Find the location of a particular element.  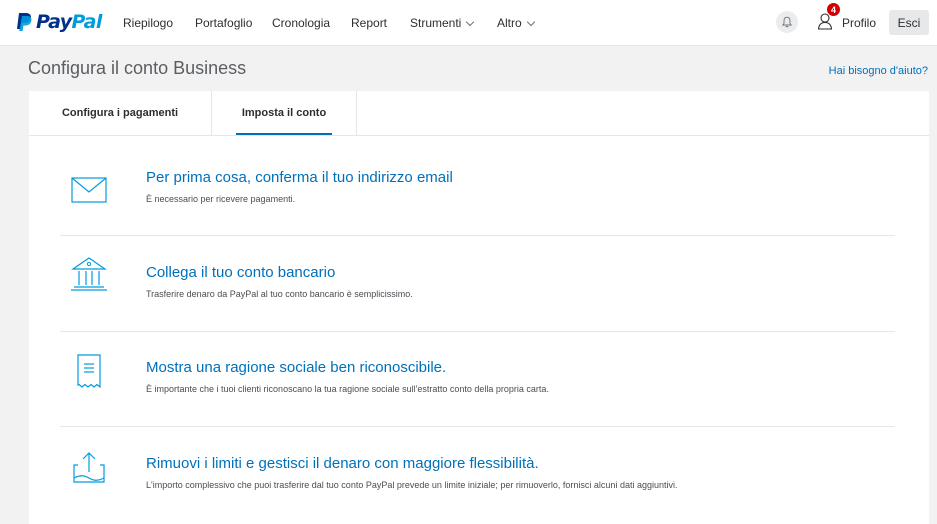

nav-item-altro: Altro is located at coordinates (516, 23).